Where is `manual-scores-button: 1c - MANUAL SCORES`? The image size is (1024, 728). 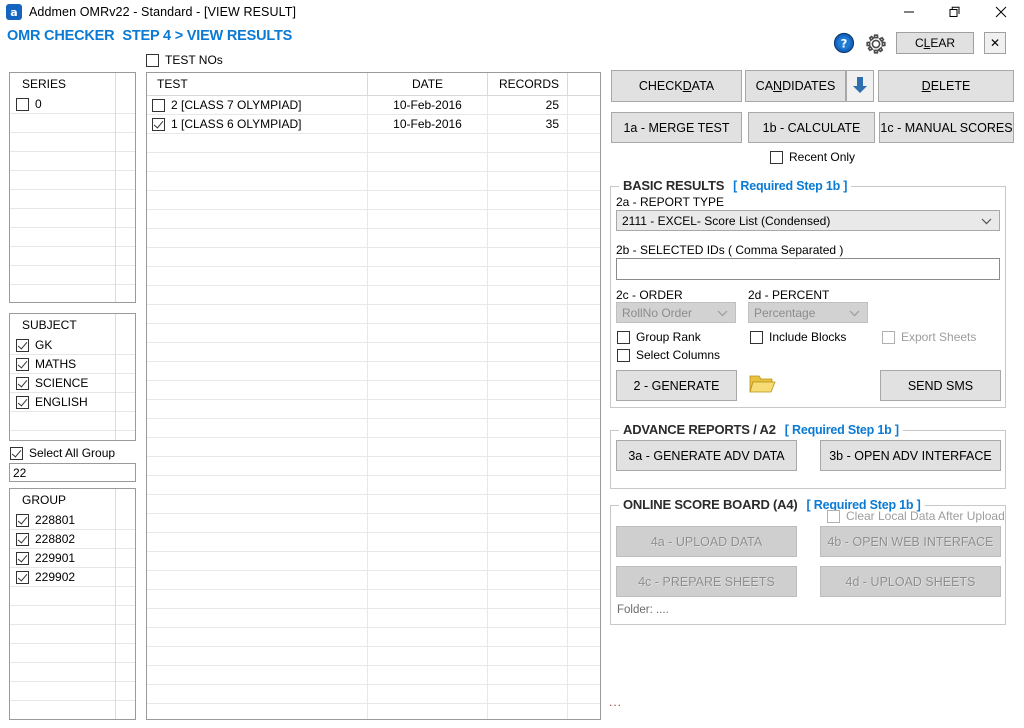 manual-scores-button: 1c - MANUAL SCORES is located at coordinates (946, 127).